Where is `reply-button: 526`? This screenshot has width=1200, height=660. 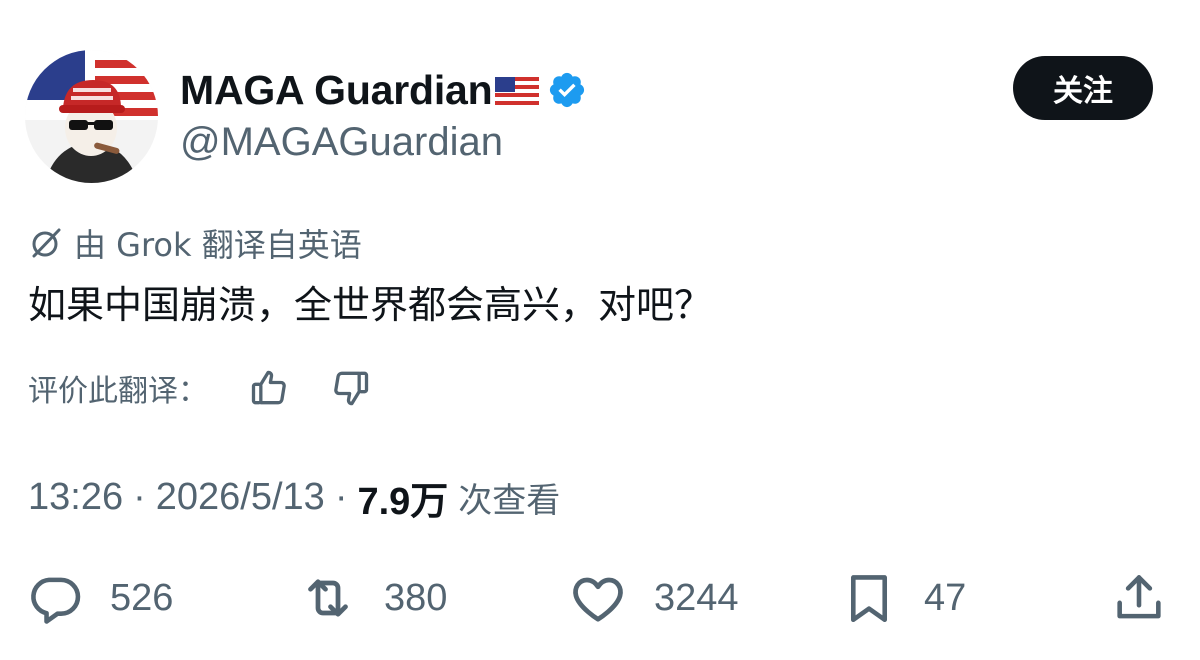
reply-button: 526 is located at coordinates (99, 598).